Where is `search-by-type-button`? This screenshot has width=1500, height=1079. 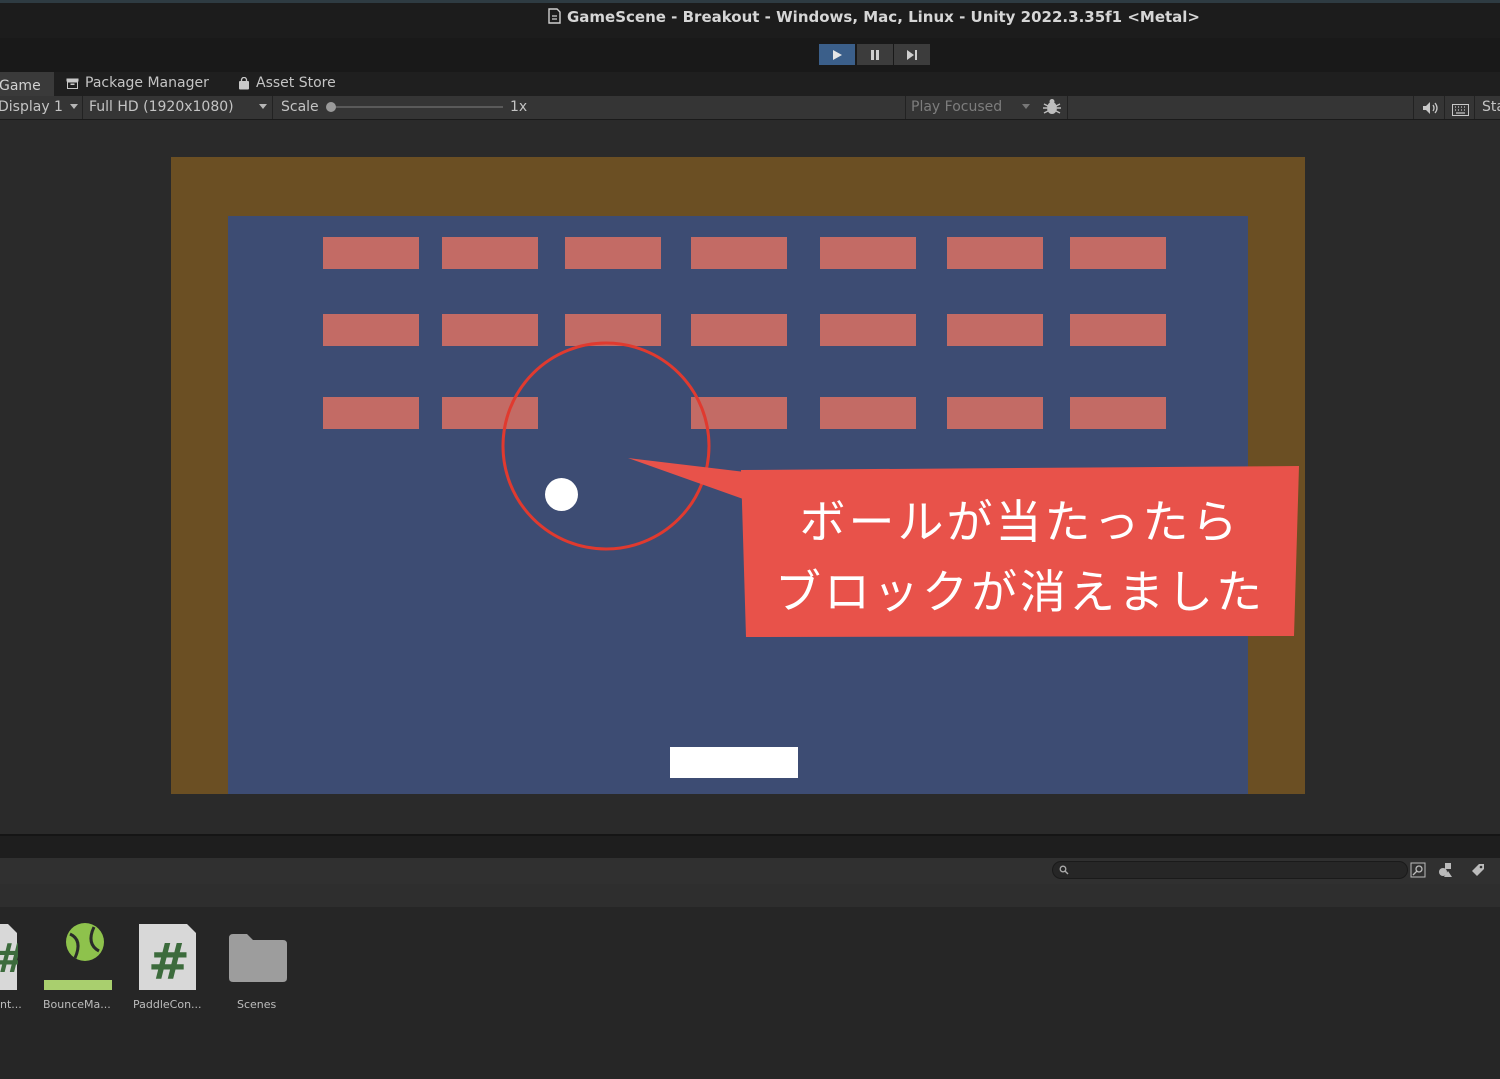 search-by-type-button is located at coordinates (1418, 872).